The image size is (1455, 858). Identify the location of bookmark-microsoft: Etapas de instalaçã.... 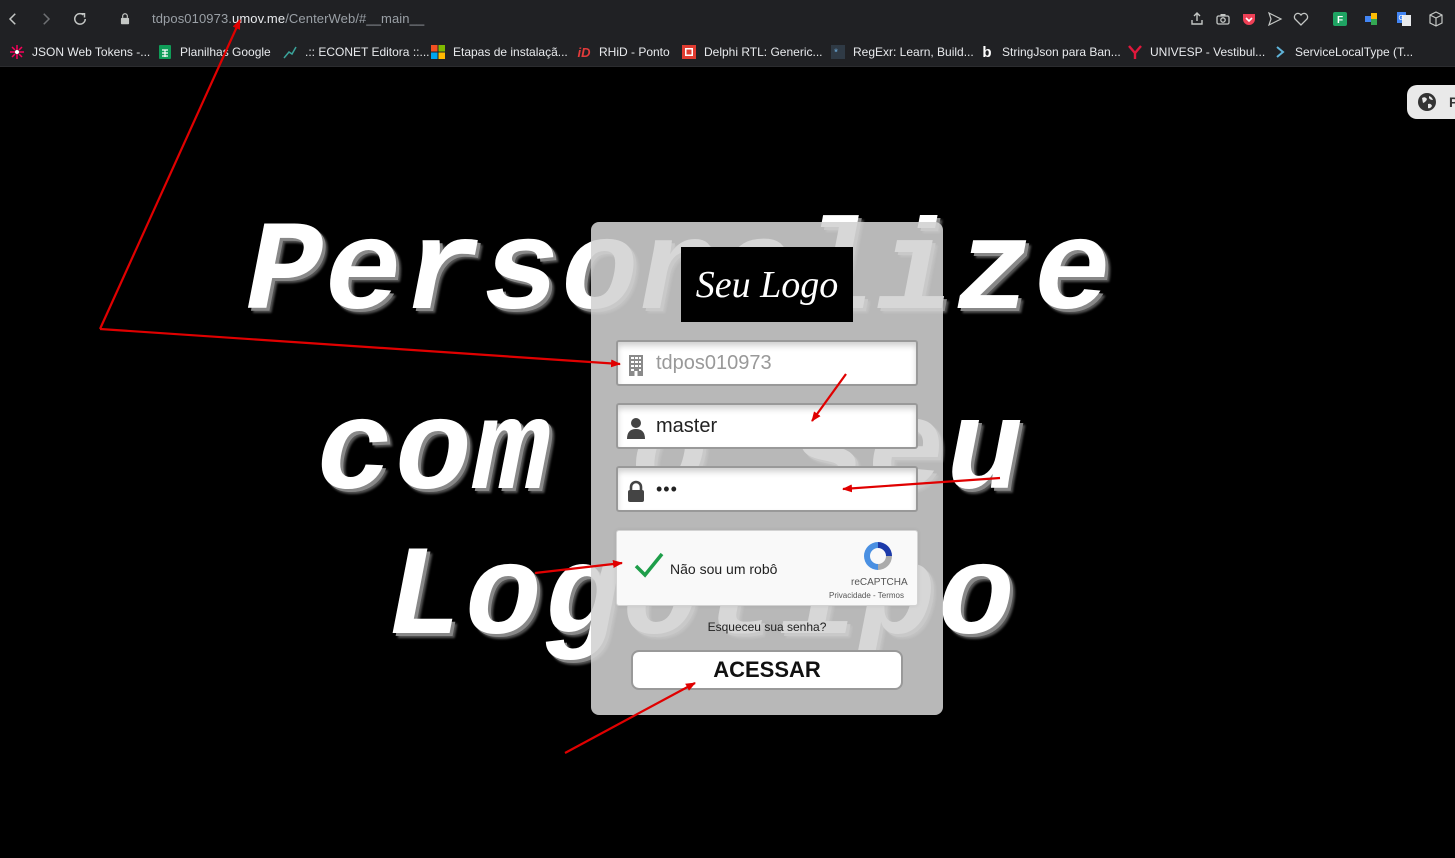
(499, 52).